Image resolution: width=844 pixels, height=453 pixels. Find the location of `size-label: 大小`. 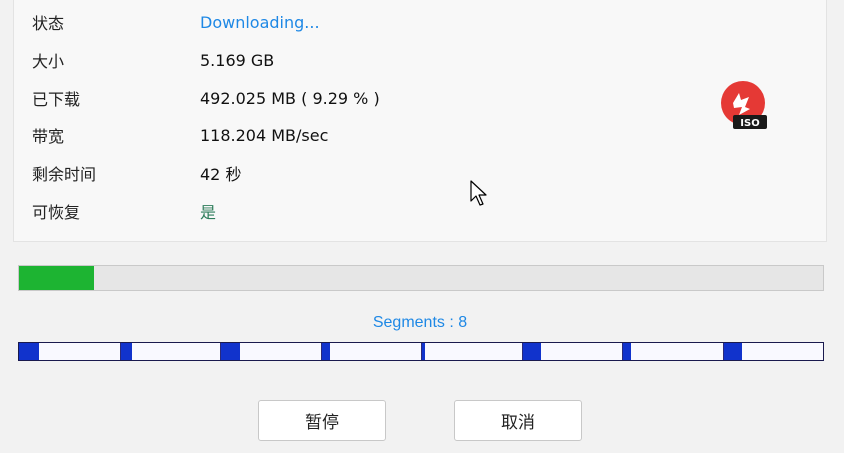

size-label: 大小 is located at coordinates (48, 61).